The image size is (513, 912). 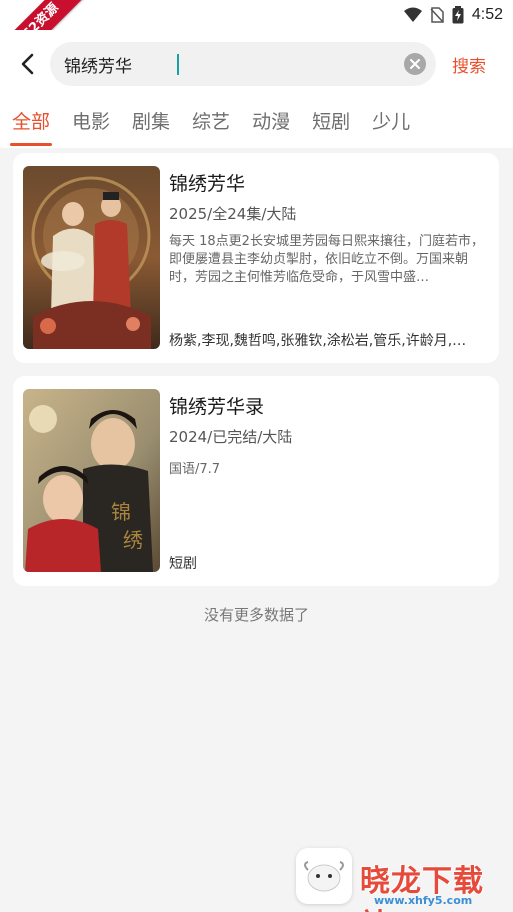 What do you see at coordinates (91, 122) in the screenshot?
I see `tab-movies: 电影` at bounding box center [91, 122].